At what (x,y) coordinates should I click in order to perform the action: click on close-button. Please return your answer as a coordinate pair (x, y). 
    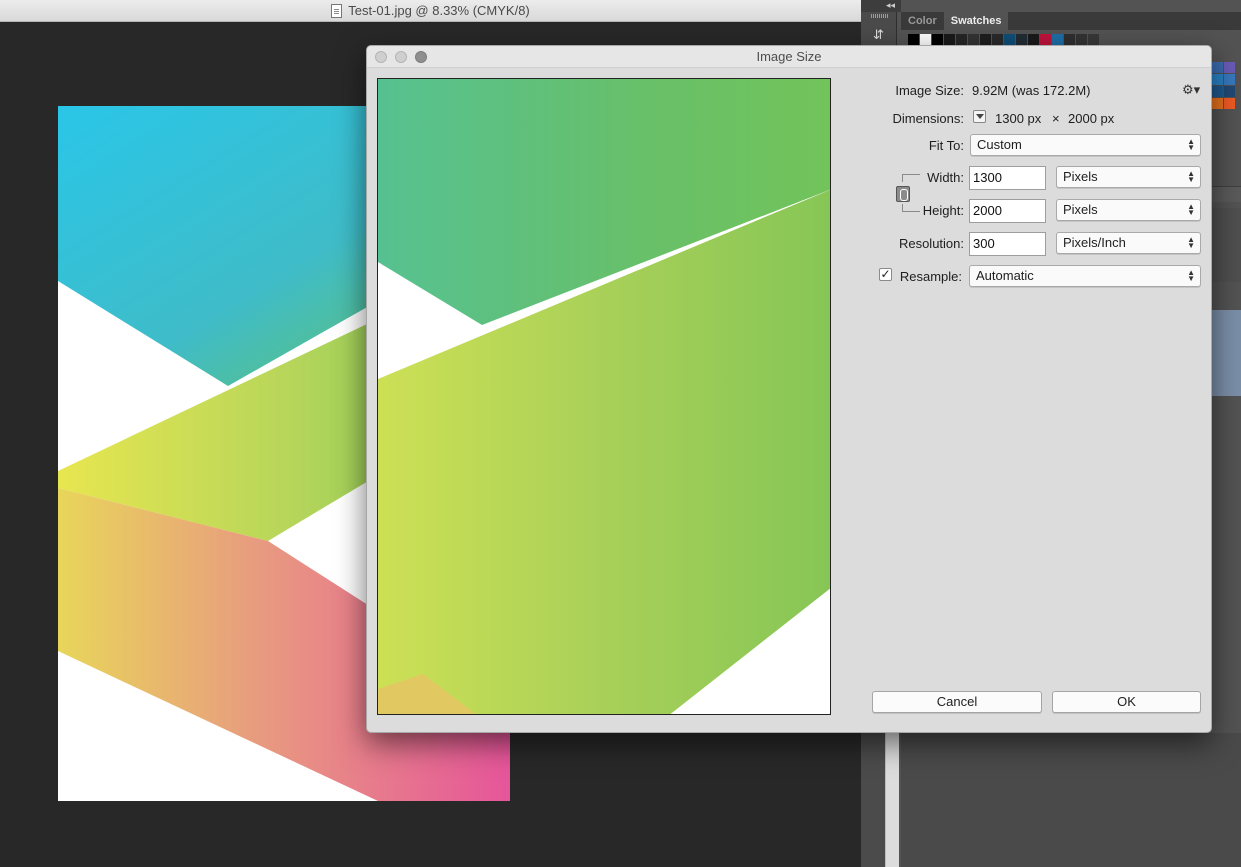
    Looking at the image, I should click on (381, 57).